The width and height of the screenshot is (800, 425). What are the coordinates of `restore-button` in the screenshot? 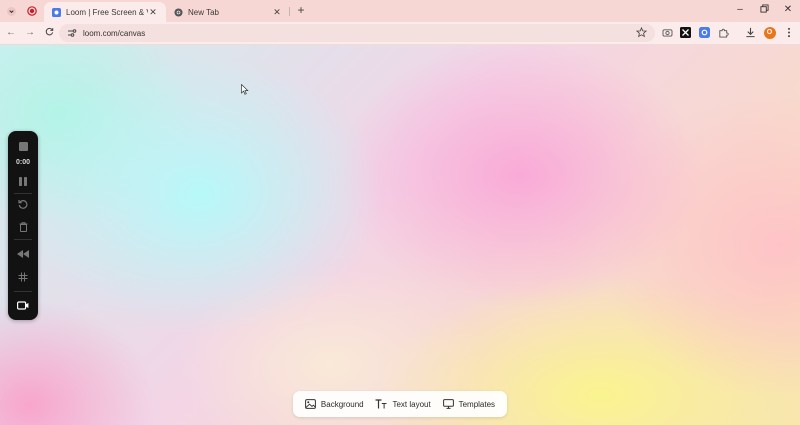 It's located at (764, 10).